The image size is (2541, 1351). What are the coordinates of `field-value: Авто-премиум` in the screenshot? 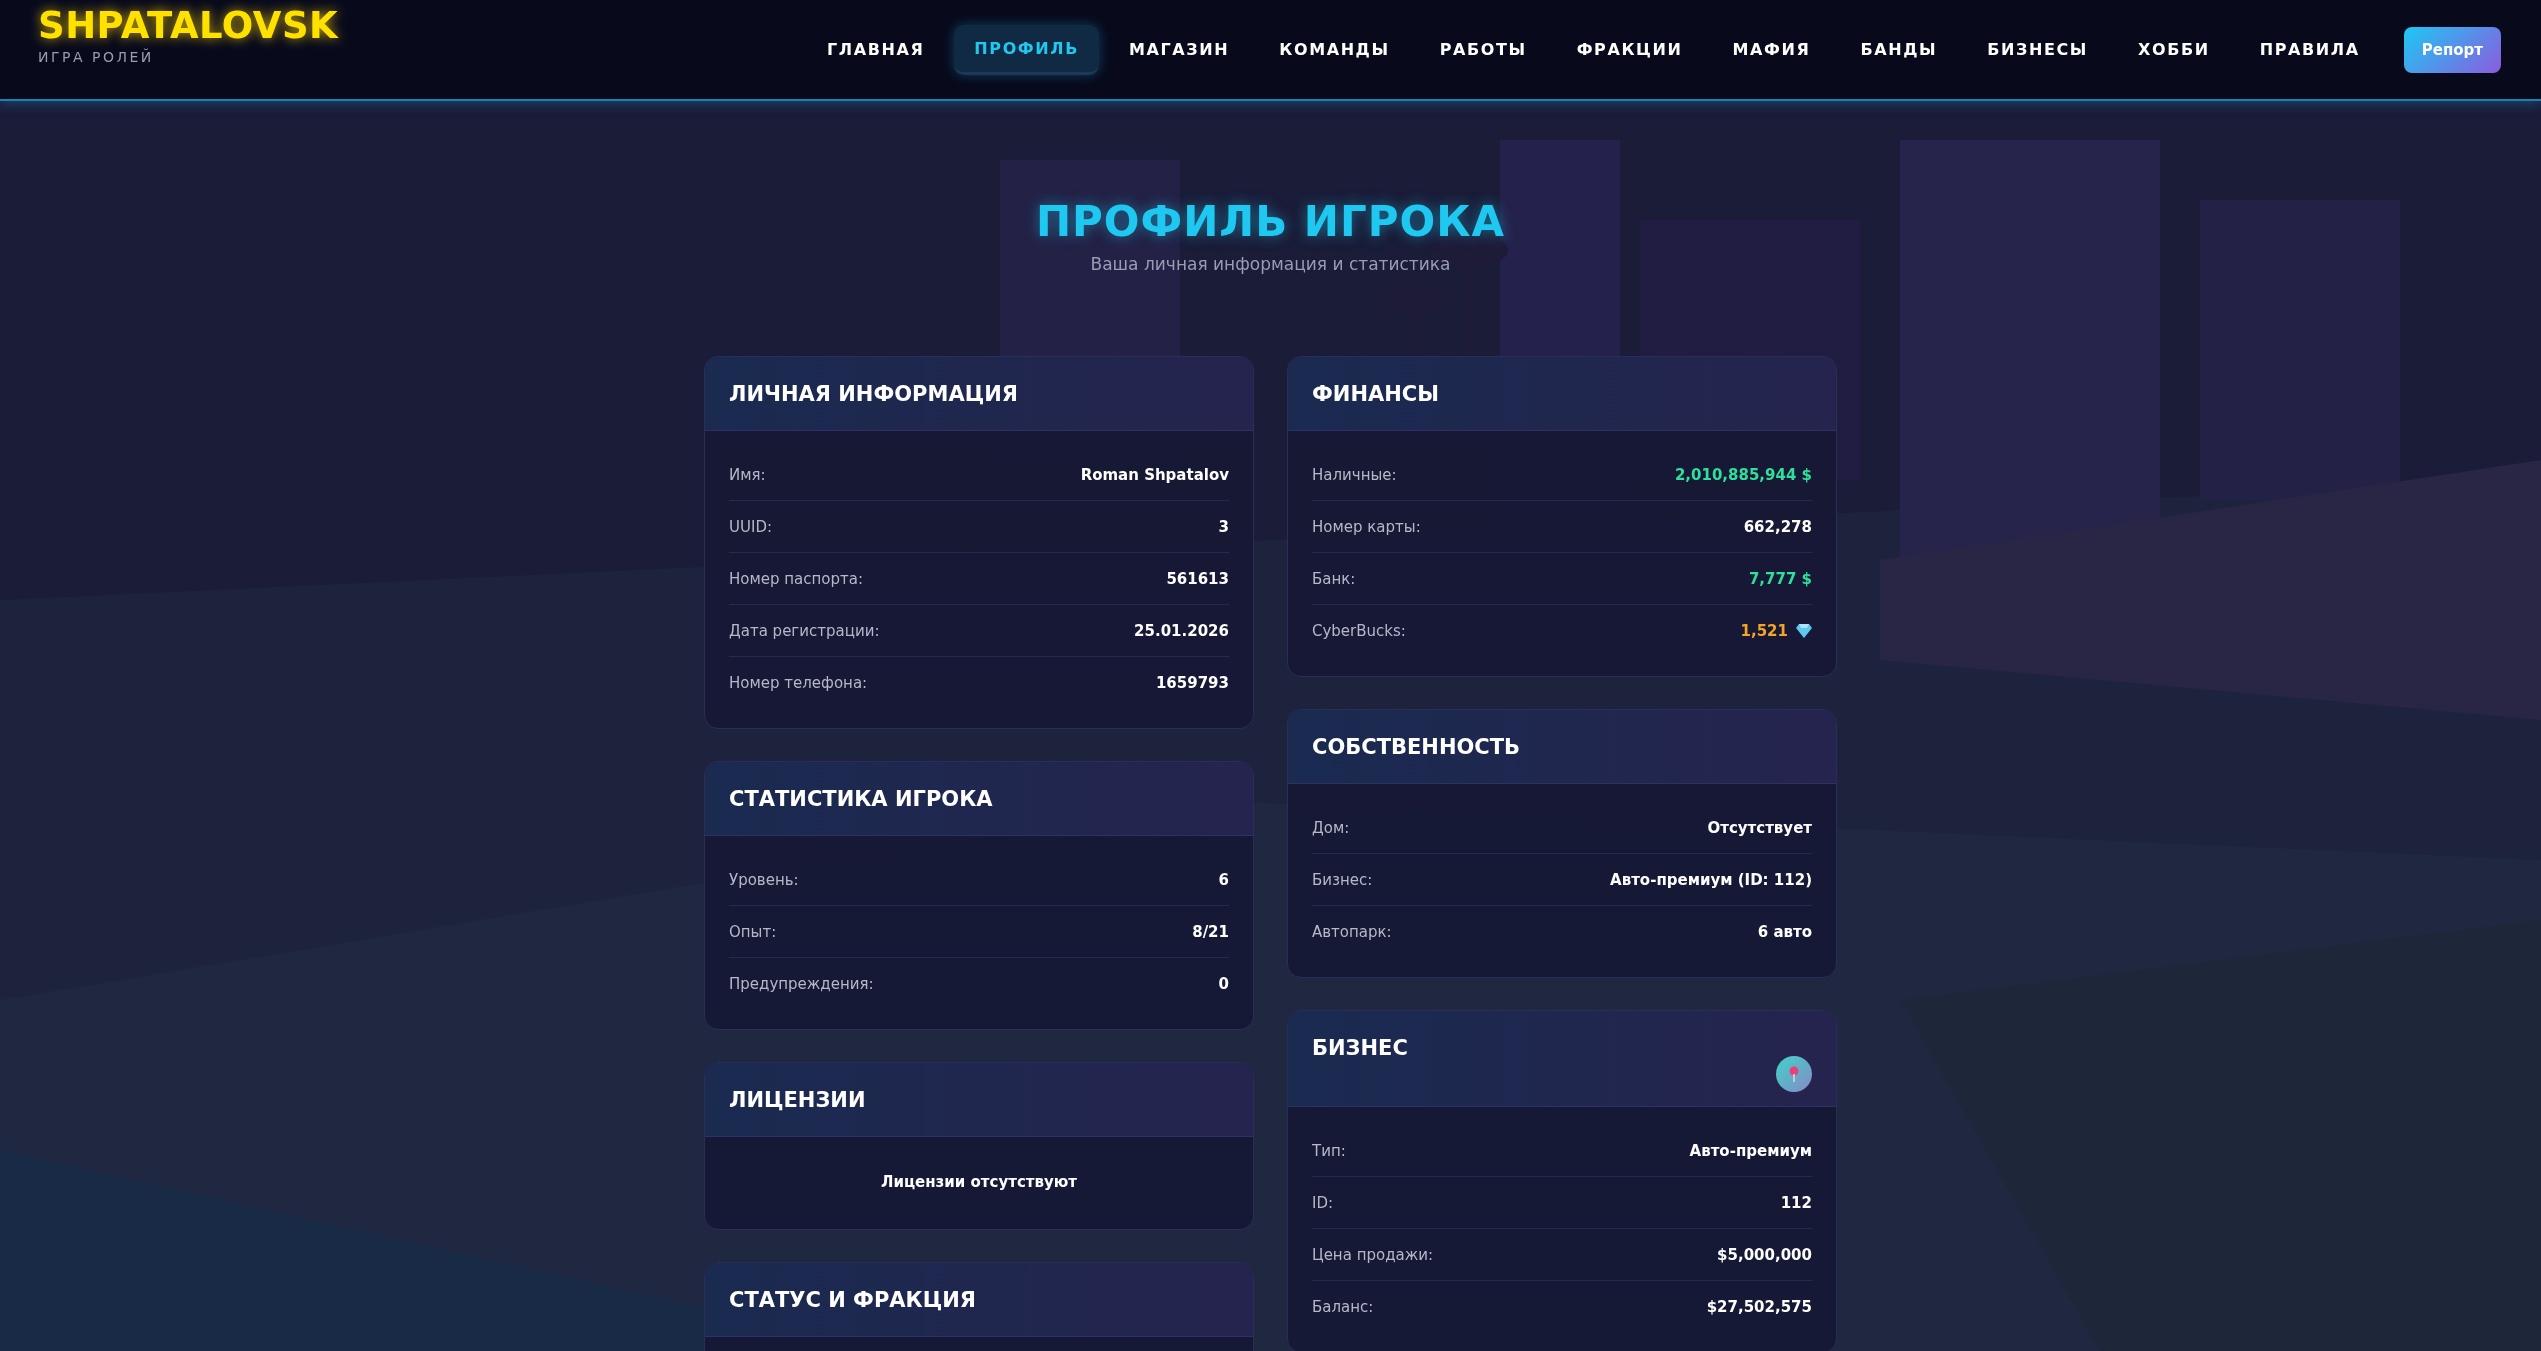 It's located at (1750, 1150).